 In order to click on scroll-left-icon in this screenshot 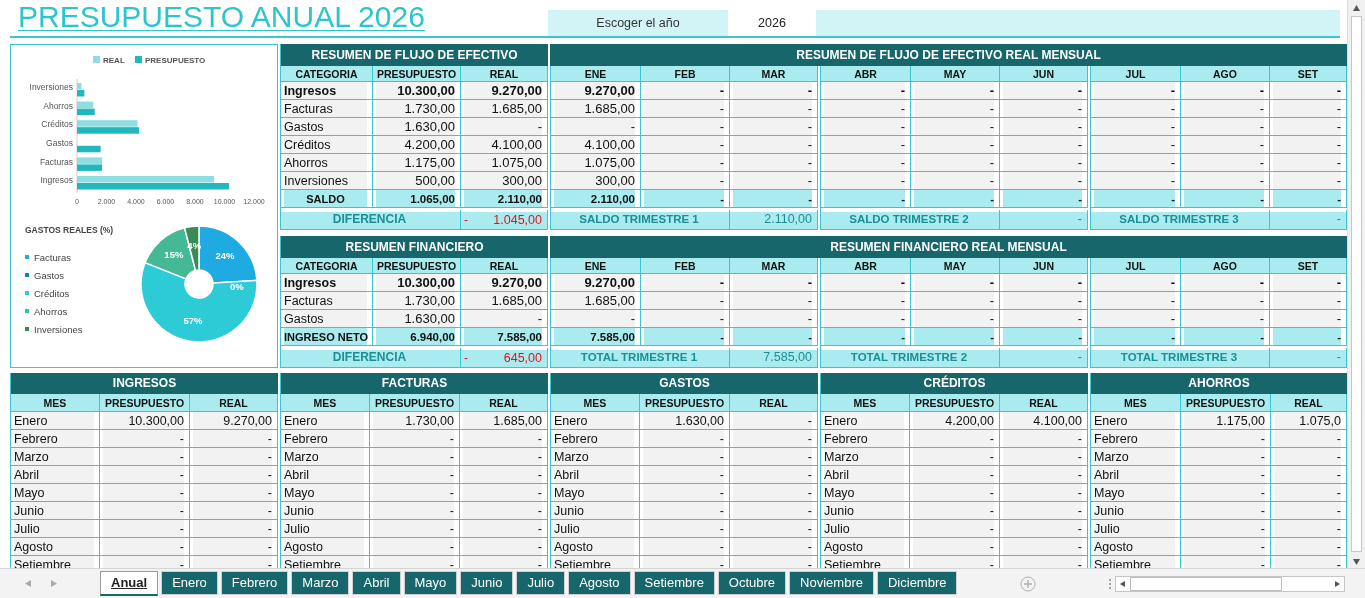, I will do `click(1122, 583)`.